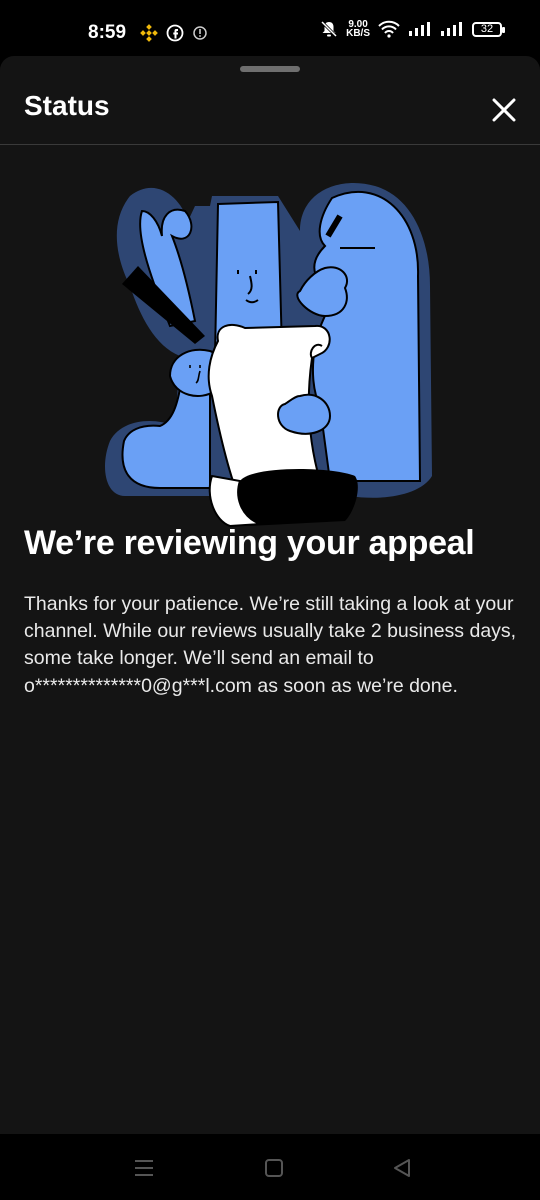 This screenshot has height=1200, width=540. I want to click on info-icon, so click(200, 33).